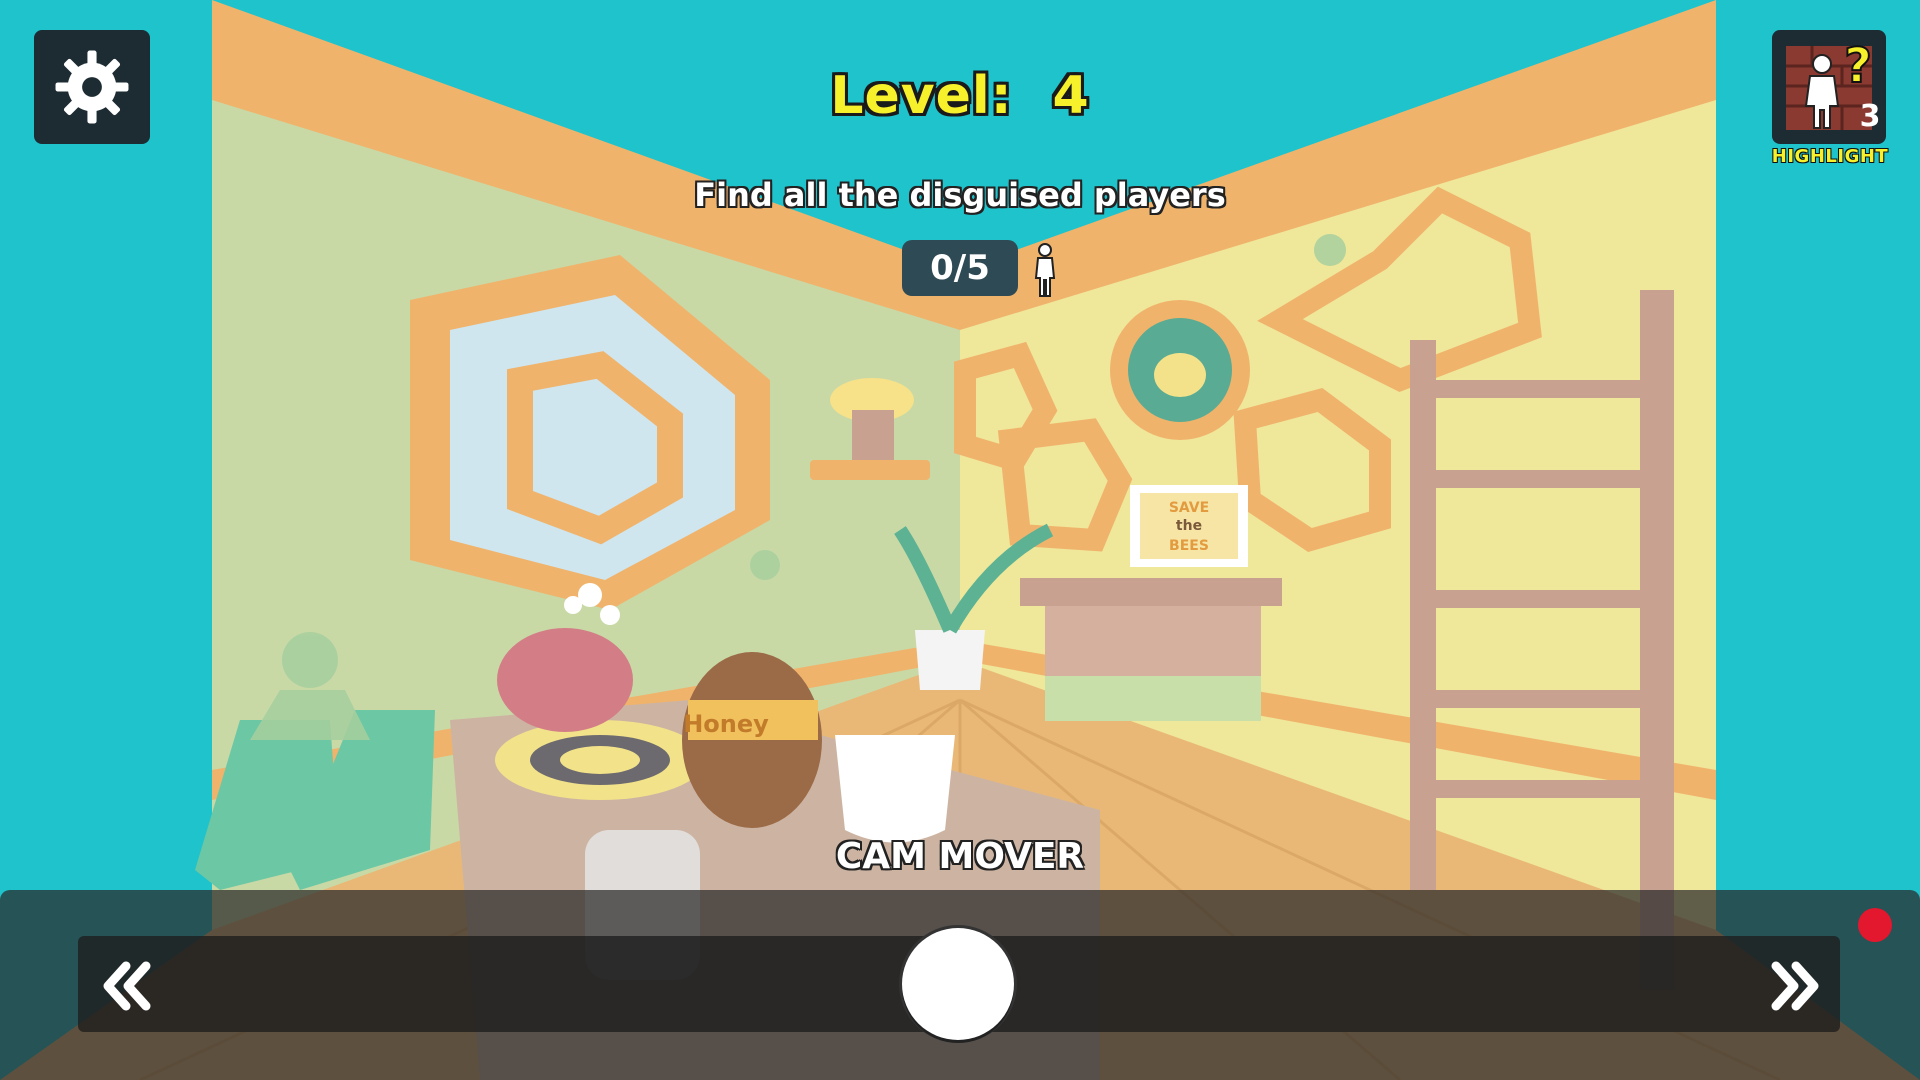 This screenshot has width=1920, height=1080. What do you see at coordinates (960, 268) in the screenshot?
I see `found-counter: 0/5` at bounding box center [960, 268].